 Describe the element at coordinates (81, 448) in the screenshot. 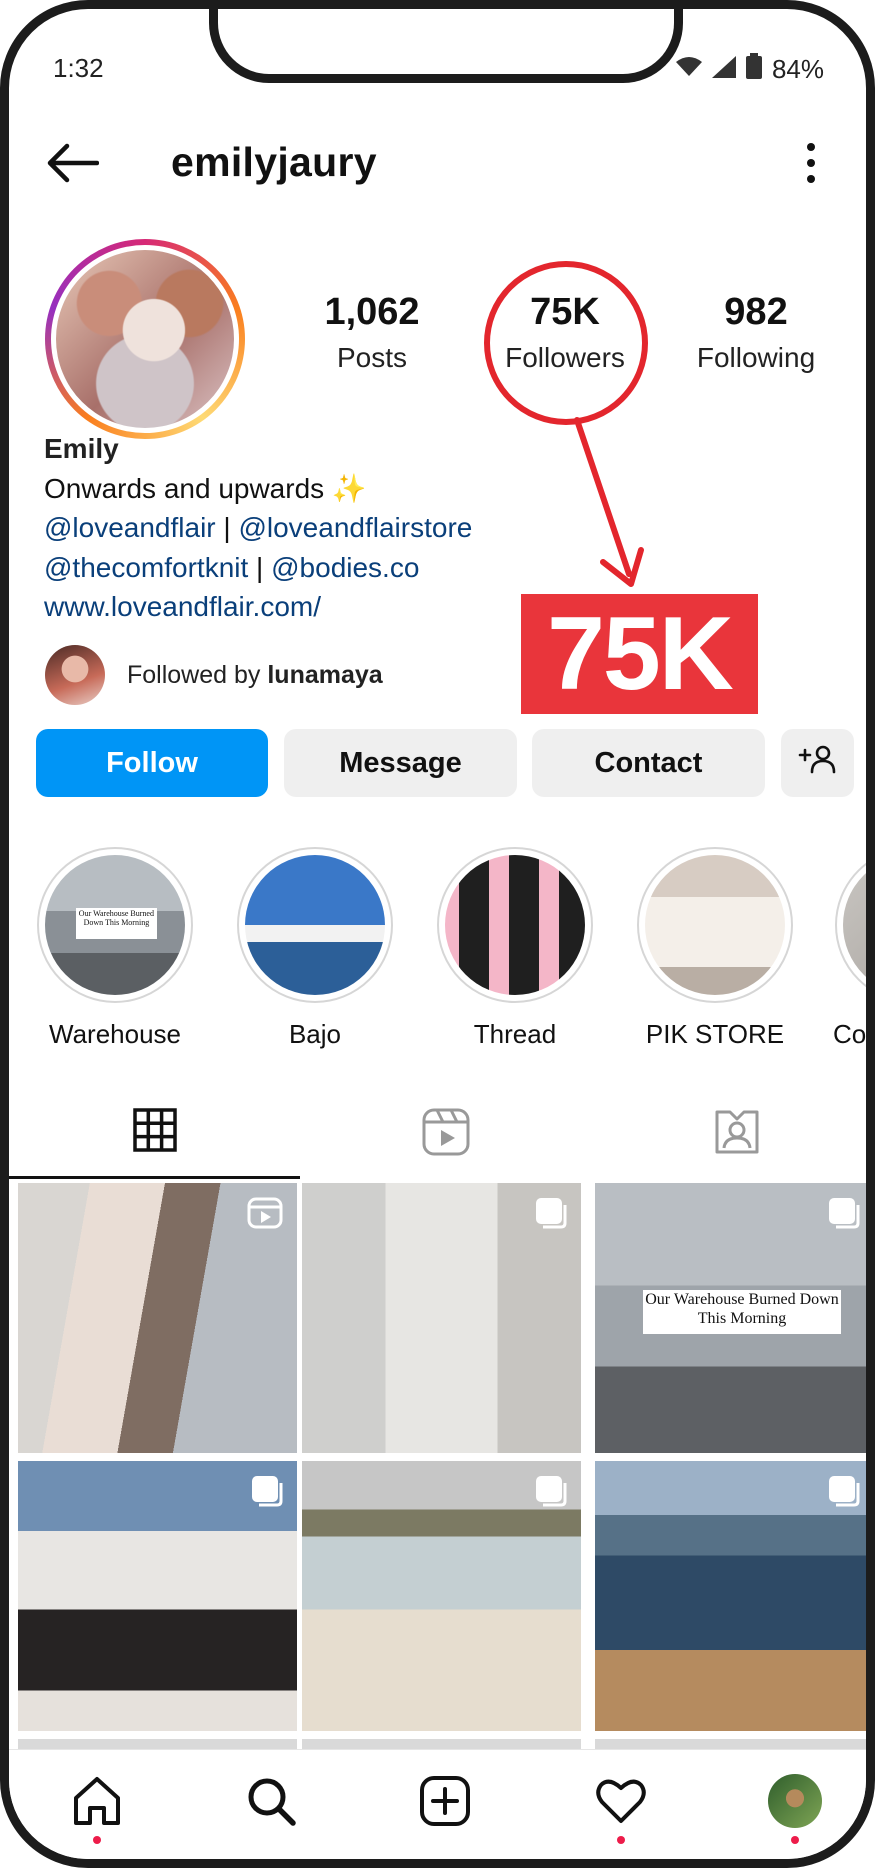

I see `profile-display-name: Emily` at that location.